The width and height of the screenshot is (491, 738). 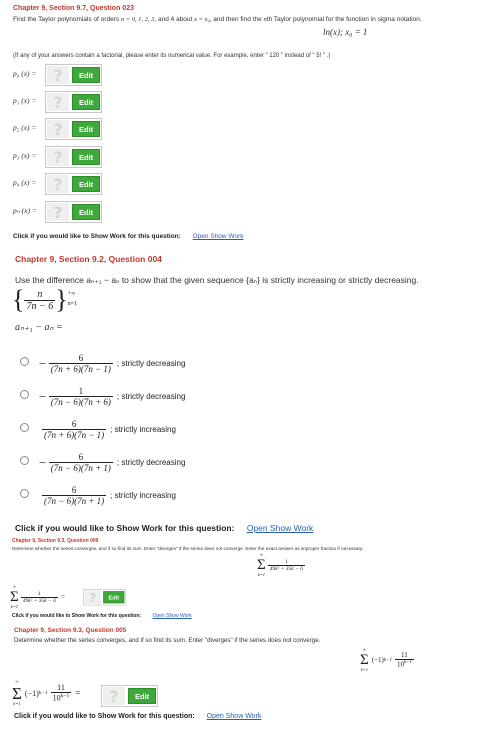 I want to click on q1-row-label: pₙ (x) =, so click(x=25, y=210).